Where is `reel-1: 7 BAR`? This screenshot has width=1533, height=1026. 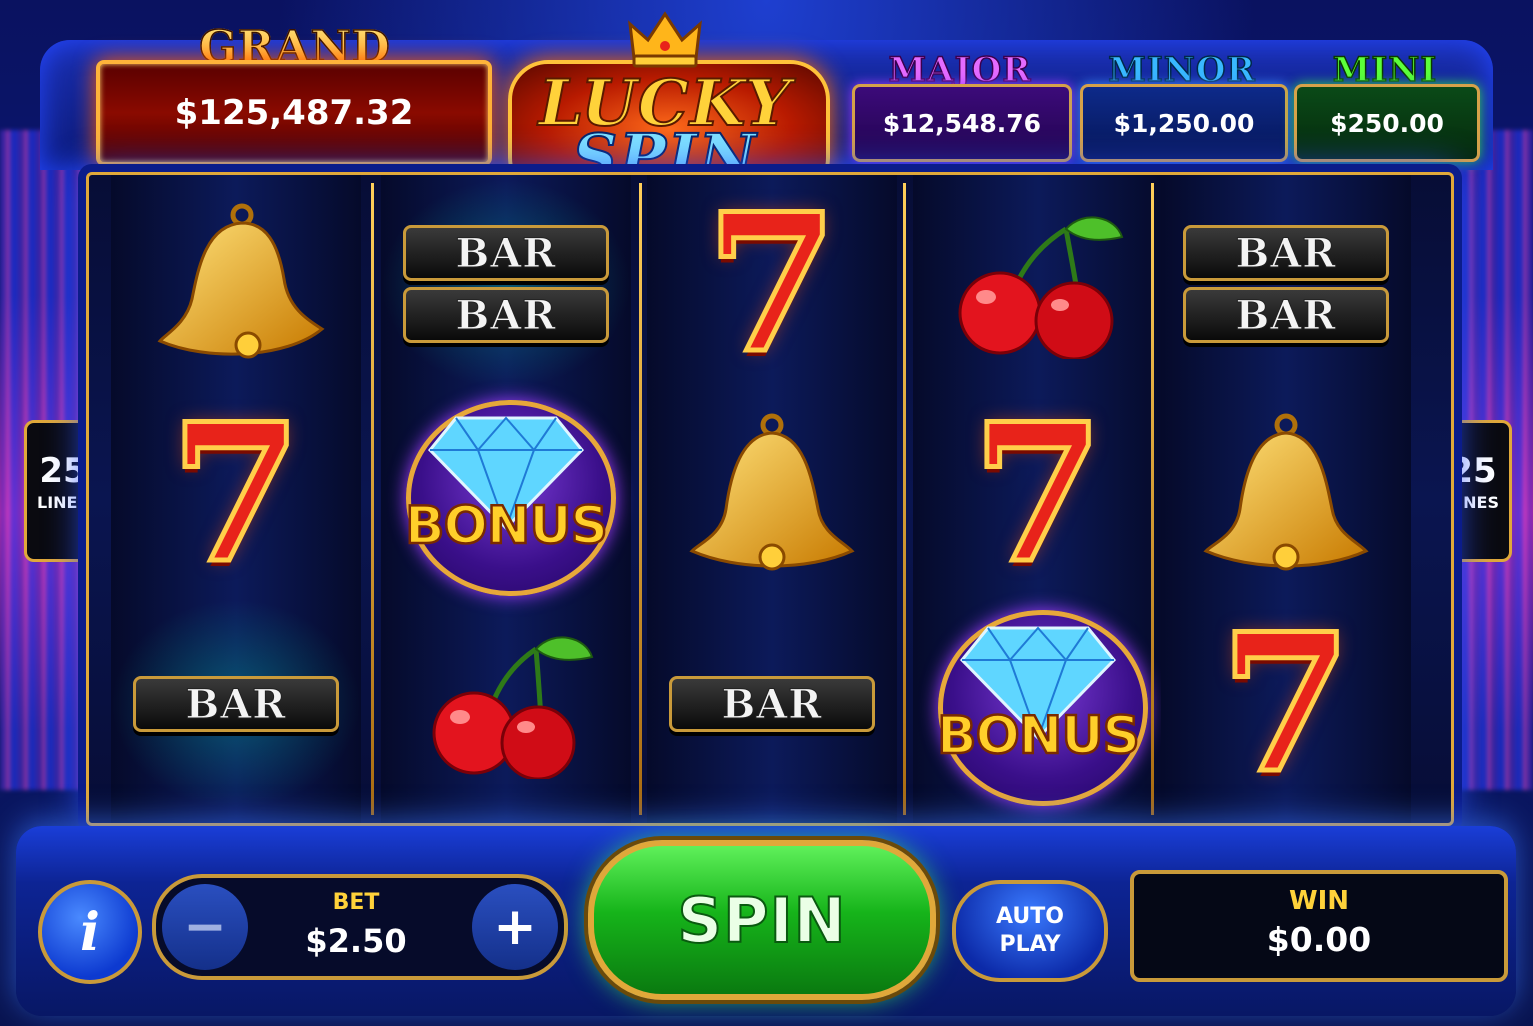
reel-1: 7 BAR is located at coordinates (236, 499).